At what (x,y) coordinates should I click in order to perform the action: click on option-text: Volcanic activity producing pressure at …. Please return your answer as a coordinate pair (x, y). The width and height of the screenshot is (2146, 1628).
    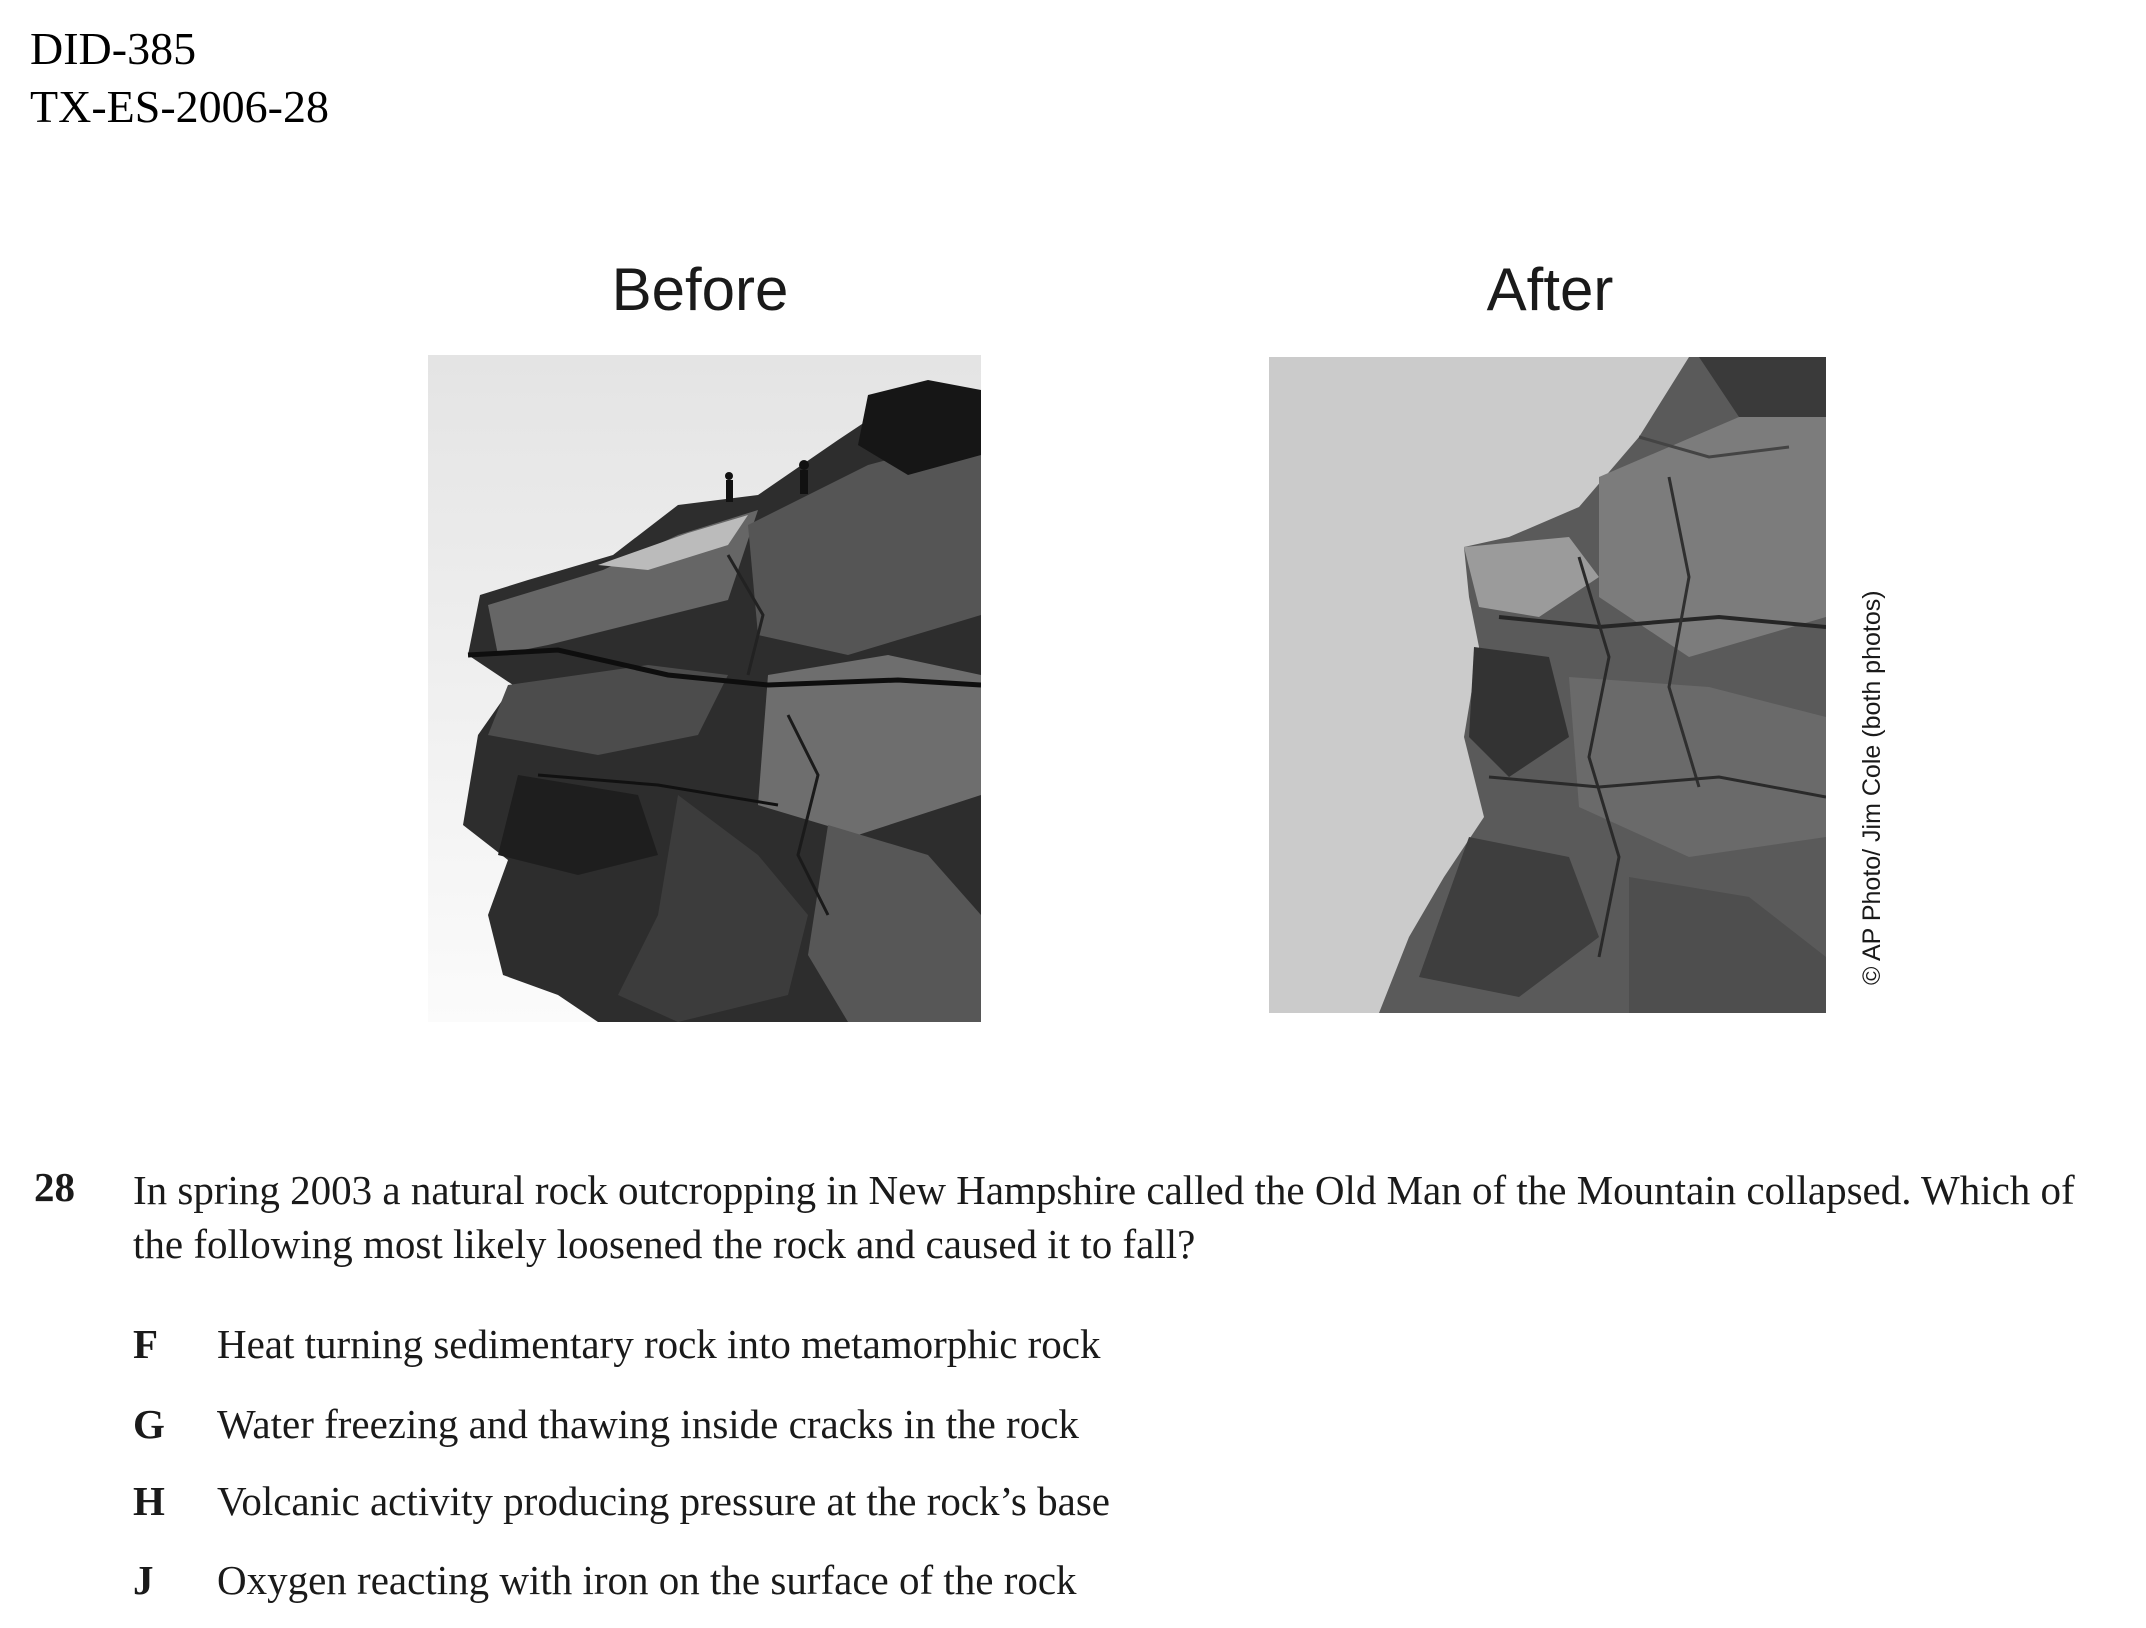
    Looking at the image, I should click on (663, 1501).